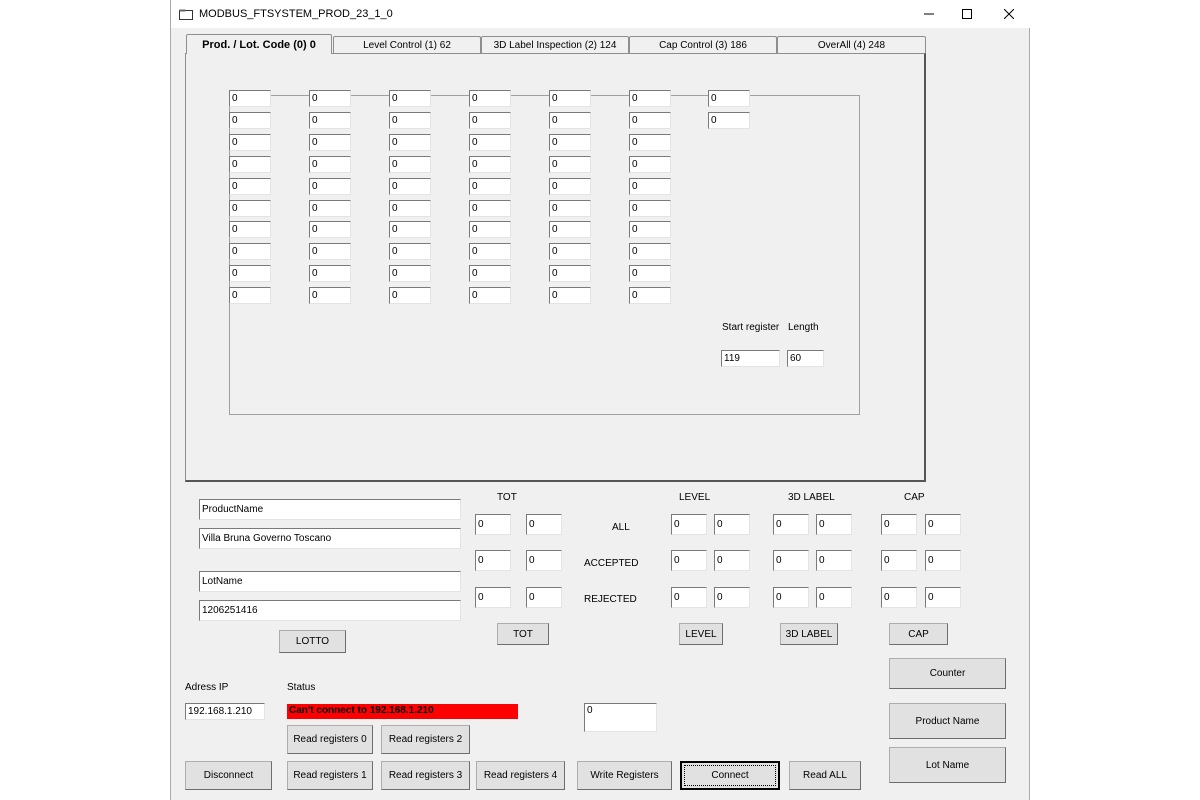  Describe the element at coordinates (312, 641) in the screenshot. I see `lotto-button: LOTTO` at that location.